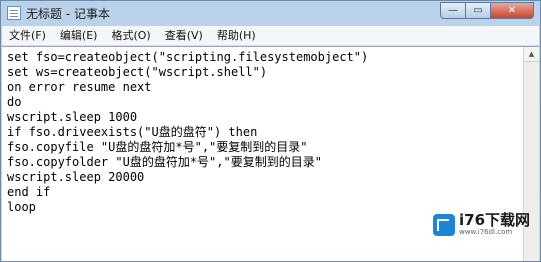 This screenshot has width=541, height=262. What do you see at coordinates (132, 132) in the screenshot?
I see `code-line: if fso.driveexists("U盘的盘符") then` at bounding box center [132, 132].